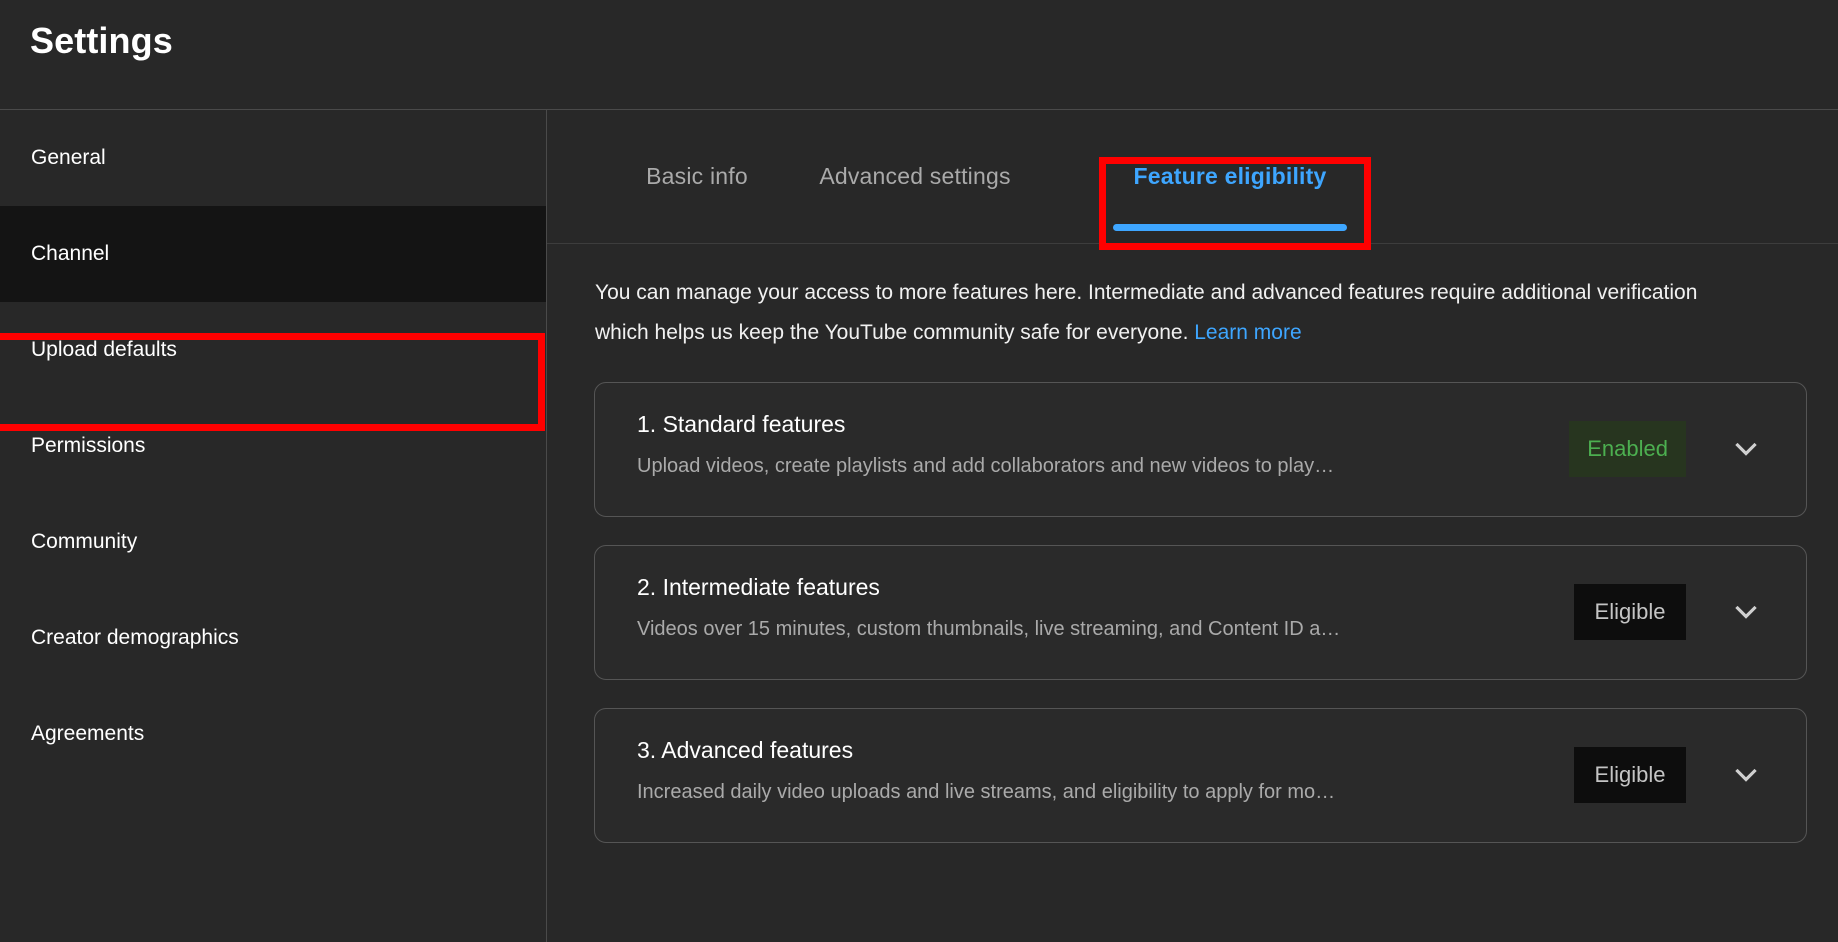 The image size is (1838, 942). What do you see at coordinates (135, 637) in the screenshot?
I see `sidebar-item-label: Creator demographics` at bounding box center [135, 637].